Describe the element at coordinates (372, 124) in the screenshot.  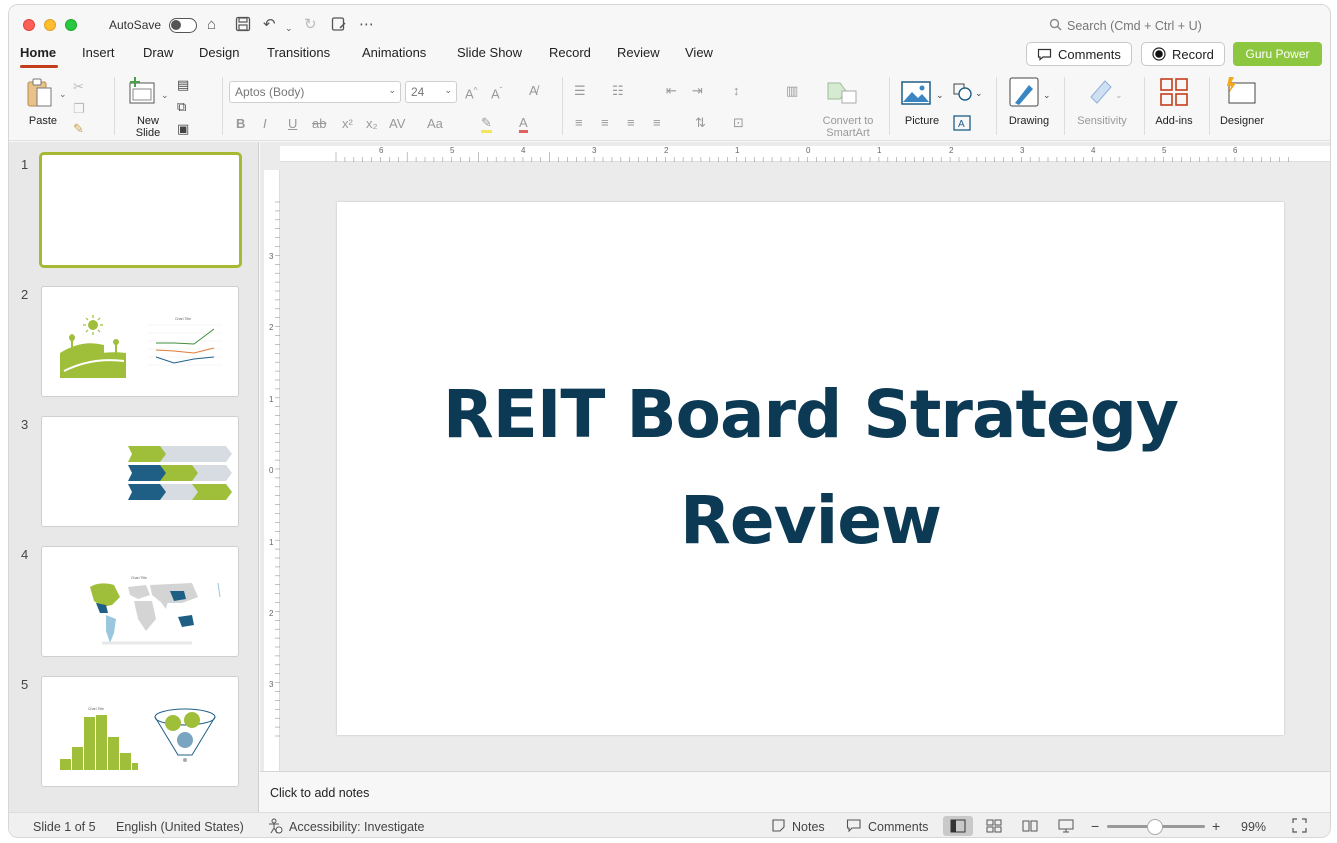
I see `subscript-icon: x₂` at that location.